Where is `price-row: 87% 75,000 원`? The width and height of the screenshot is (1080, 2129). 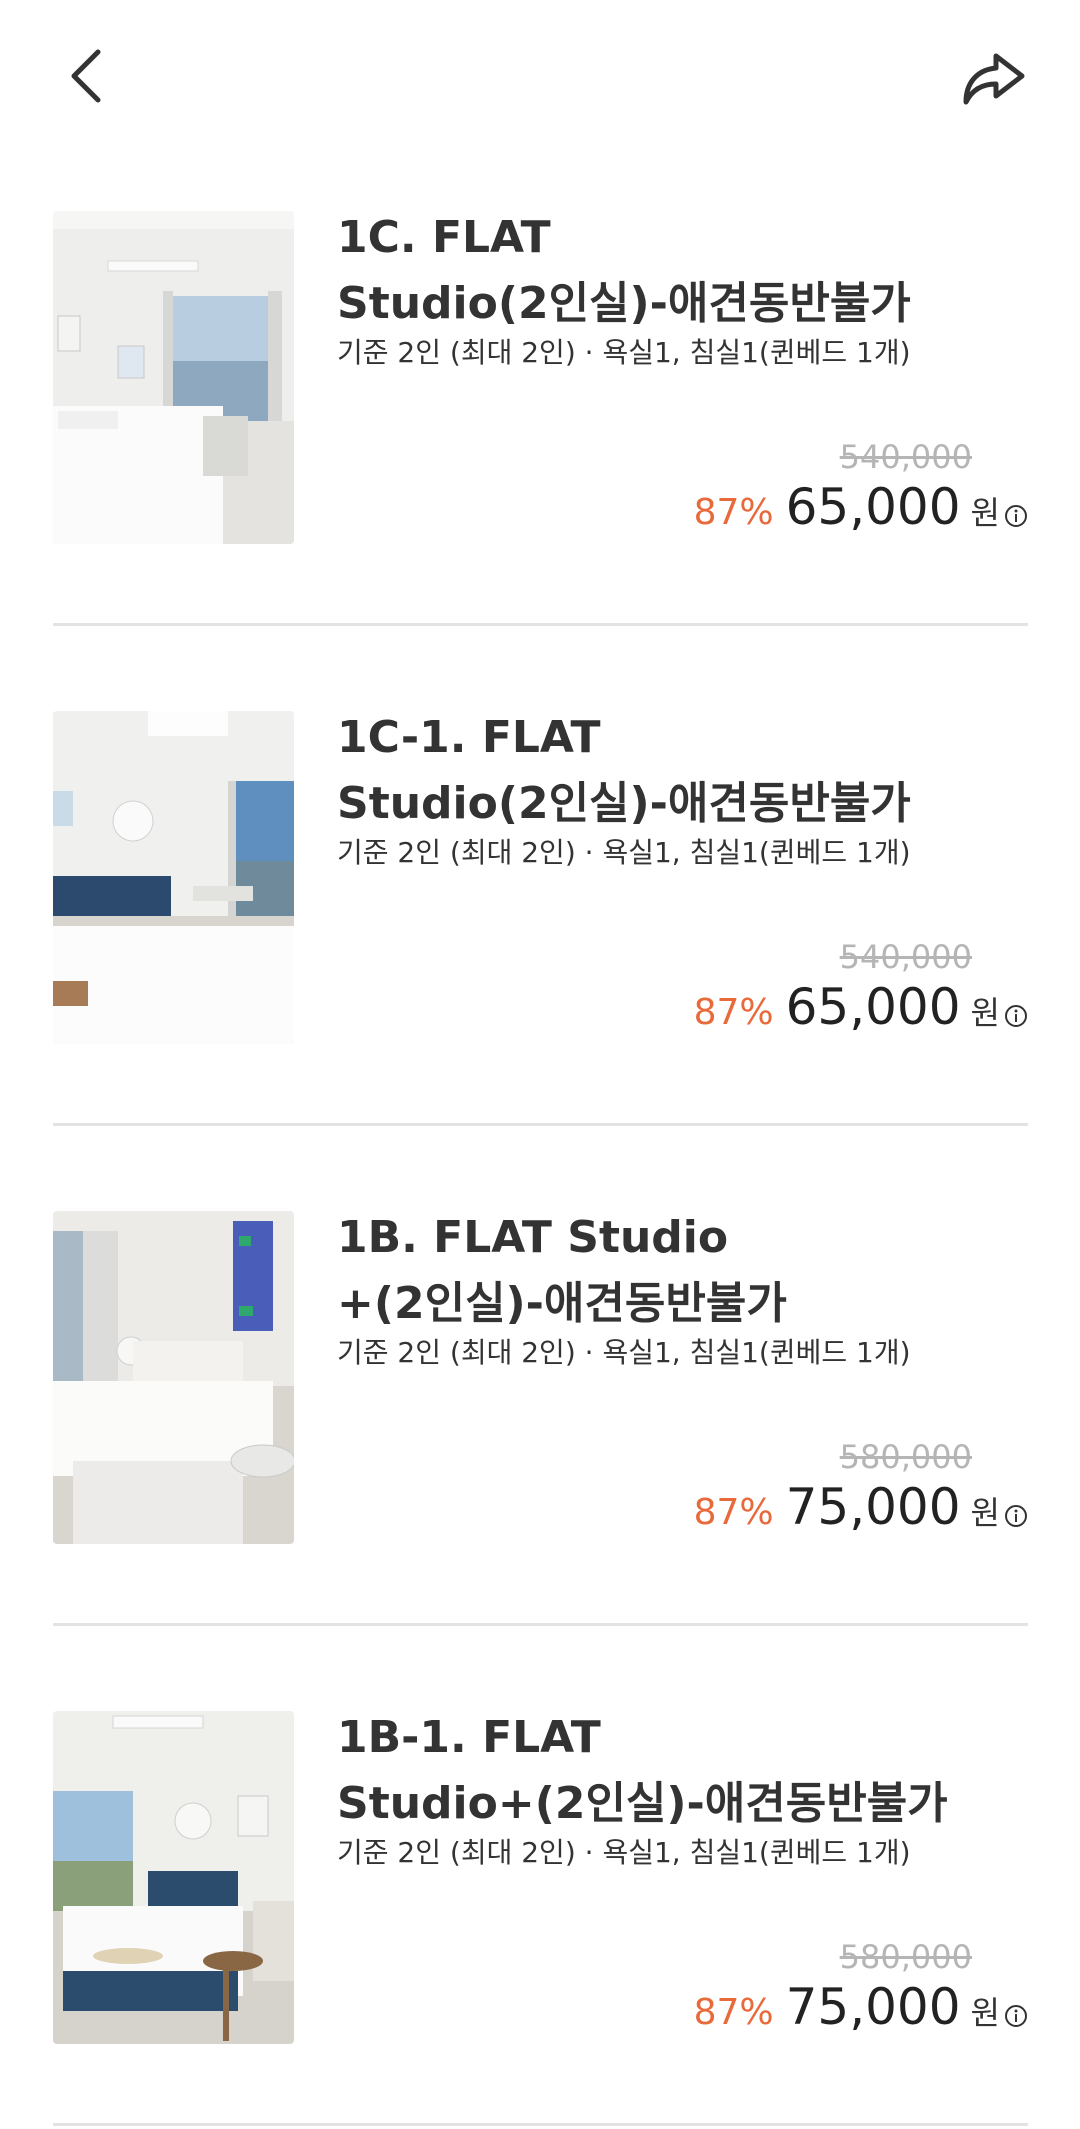
price-row: 87% 75,000 원 is located at coordinates (861, 2007).